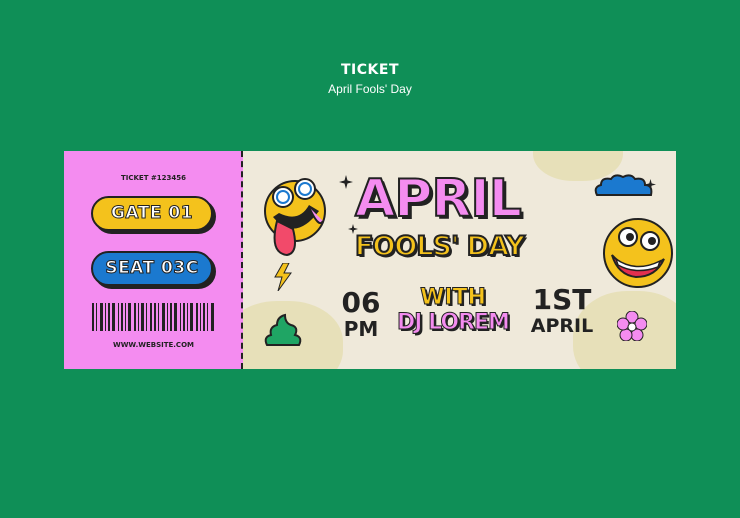  Describe the element at coordinates (283, 277) in the screenshot. I see `lightning-icon` at that location.